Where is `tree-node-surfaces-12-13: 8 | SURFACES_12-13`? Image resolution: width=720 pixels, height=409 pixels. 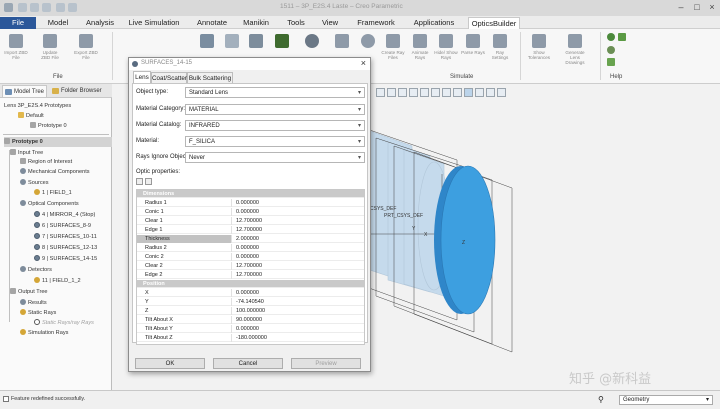 tree-node-surfaces-12-13: 8 | SURFACES_12-13 is located at coordinates (65, 248).